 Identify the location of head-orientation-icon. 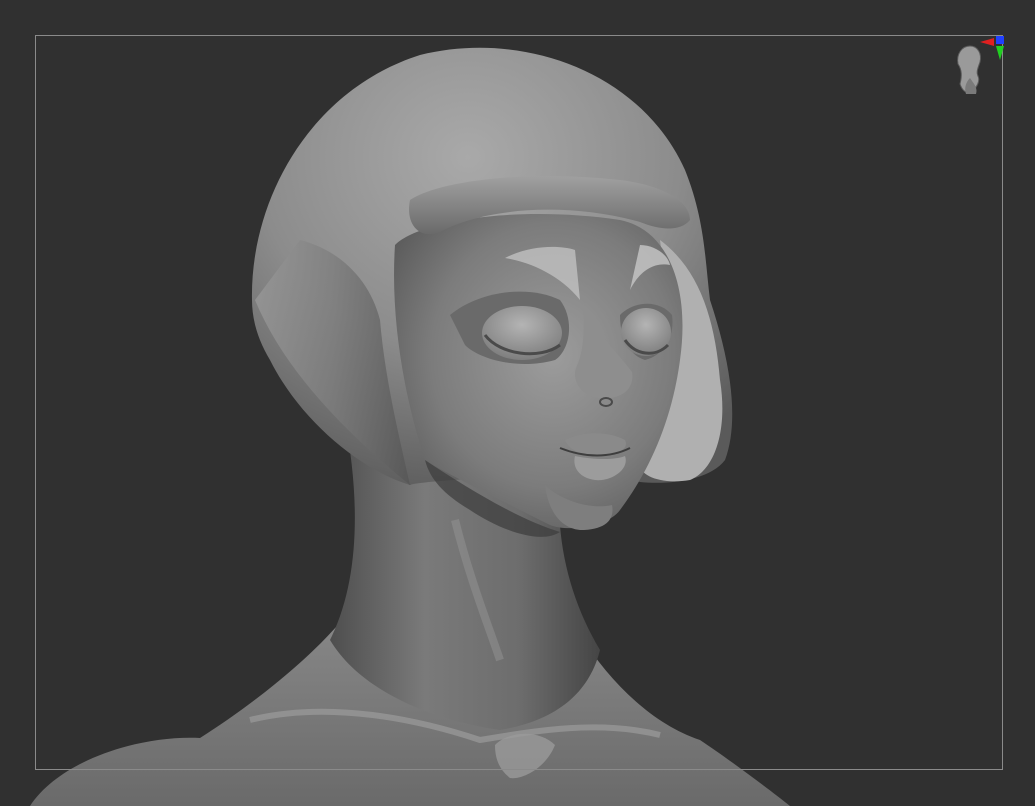
(980, 65).